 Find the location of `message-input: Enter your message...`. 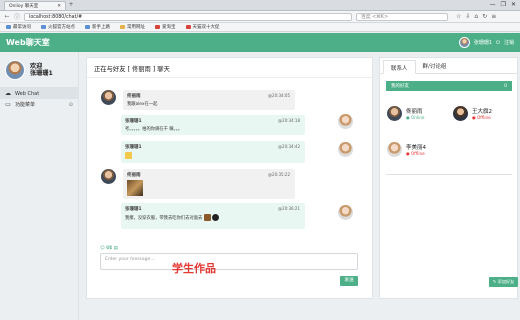

message-input: Enter your message... is located at coordinates (229, 261).